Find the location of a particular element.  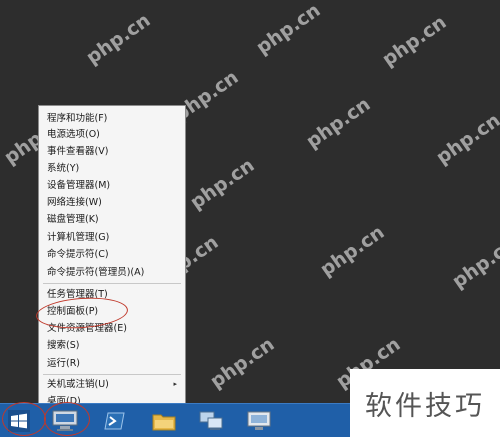

menu-item-search: 搜索(S) is located at coordinates (63, 346).